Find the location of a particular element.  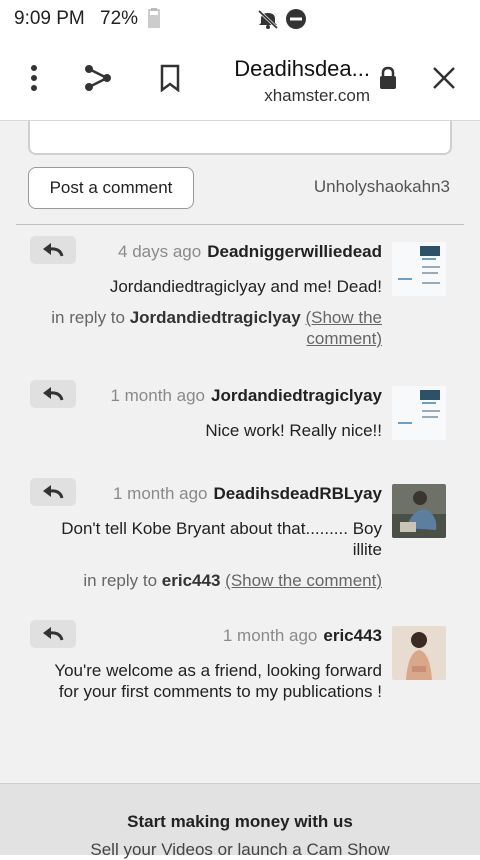

share-icon is located at coordinates (98, 78).